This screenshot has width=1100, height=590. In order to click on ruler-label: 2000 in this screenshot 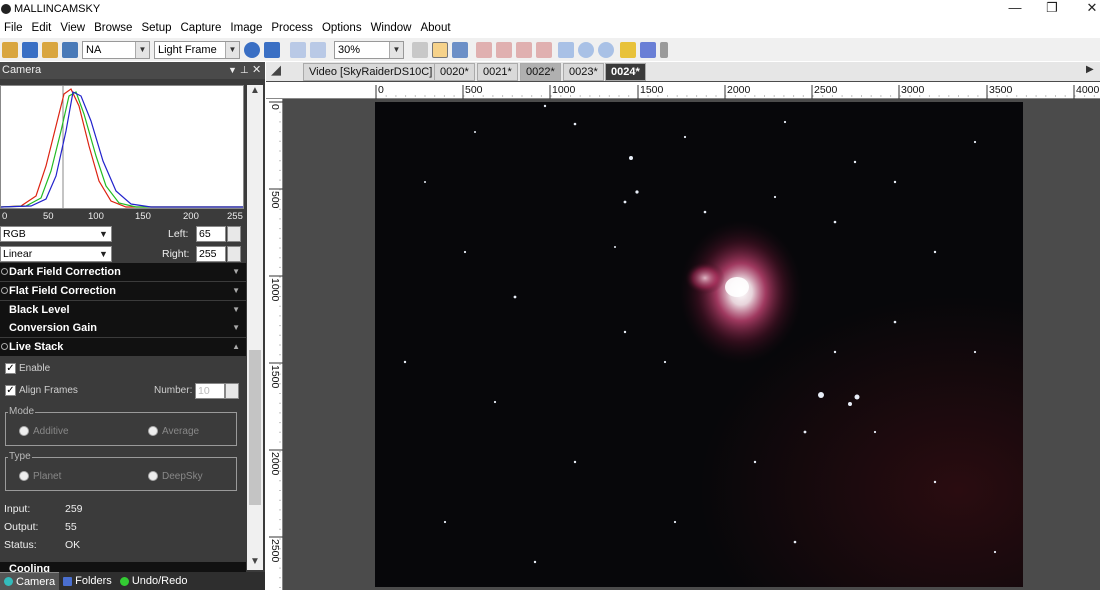, I will do `click(739, 90)`.